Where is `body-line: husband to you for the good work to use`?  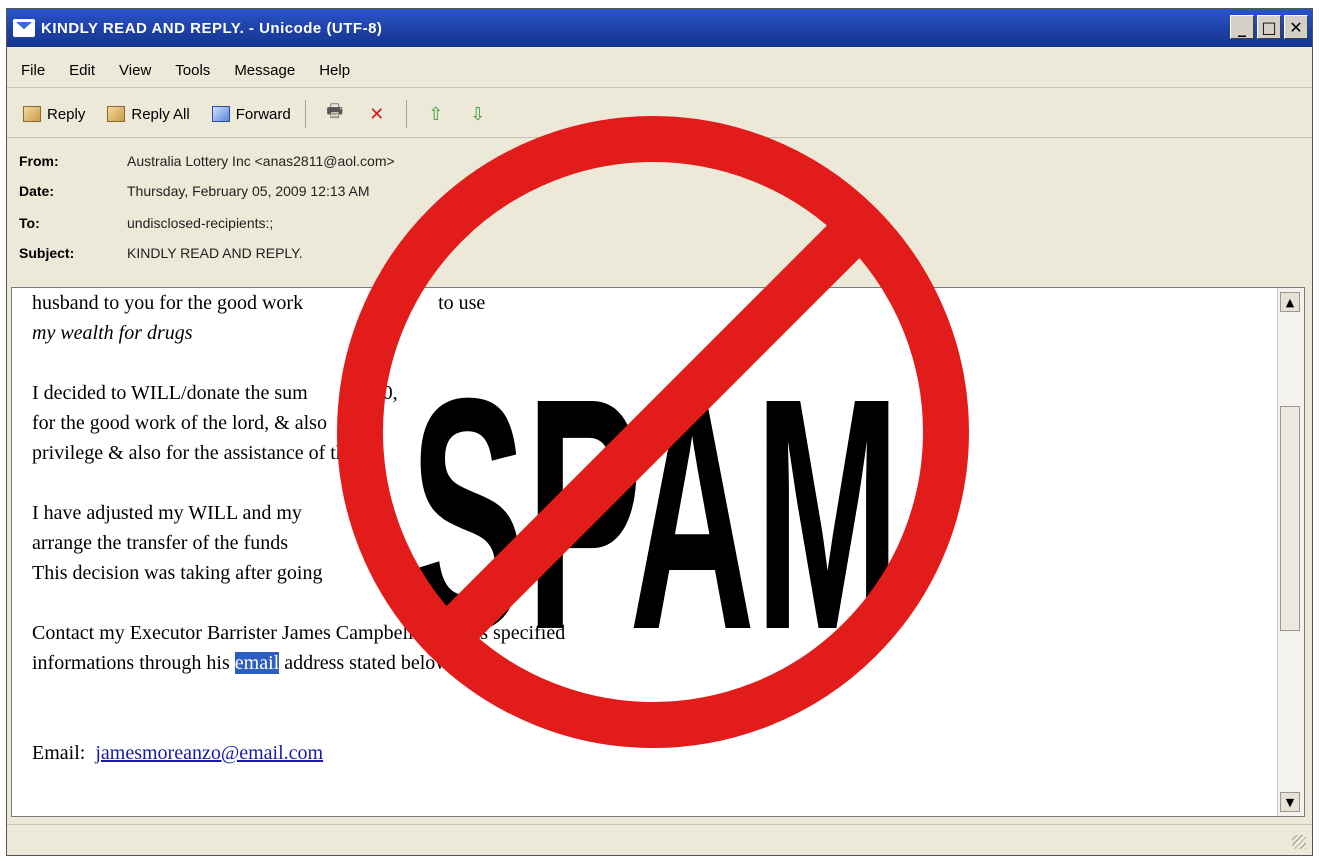 body-line: husband to you for the good work to use is located at coordinates (482, 303).